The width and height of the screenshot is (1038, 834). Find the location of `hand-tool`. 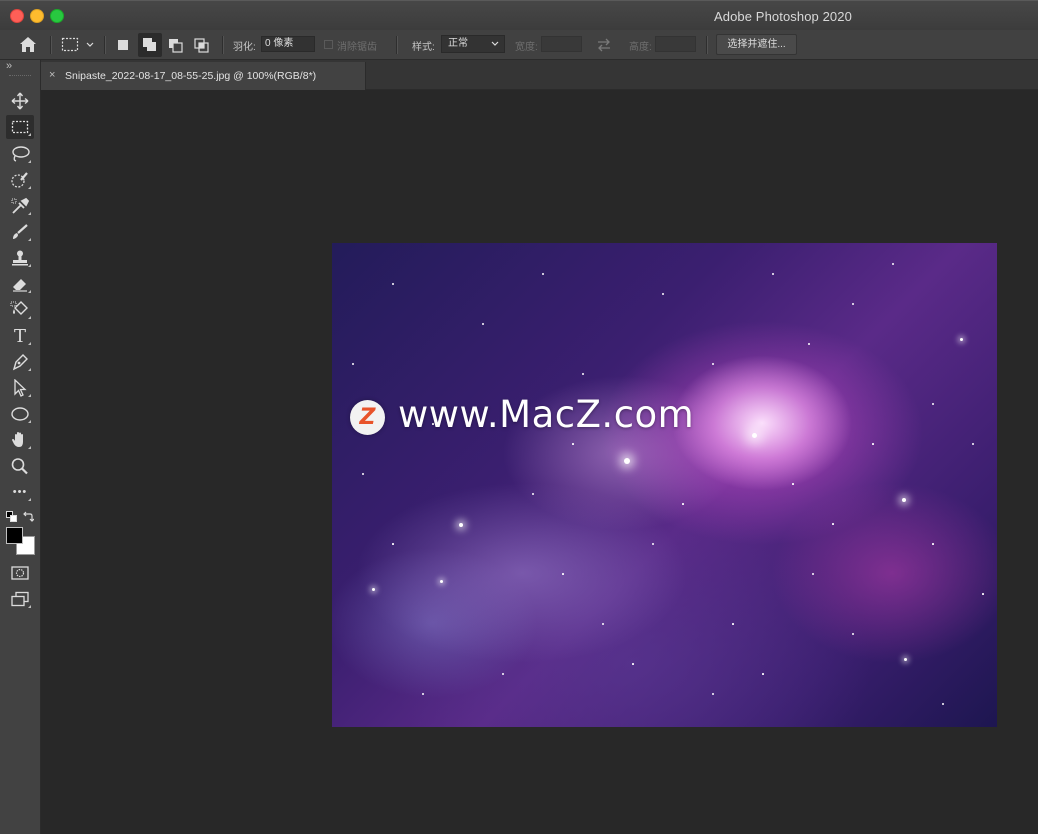

hand-tool is located at coordinates (20, 440).